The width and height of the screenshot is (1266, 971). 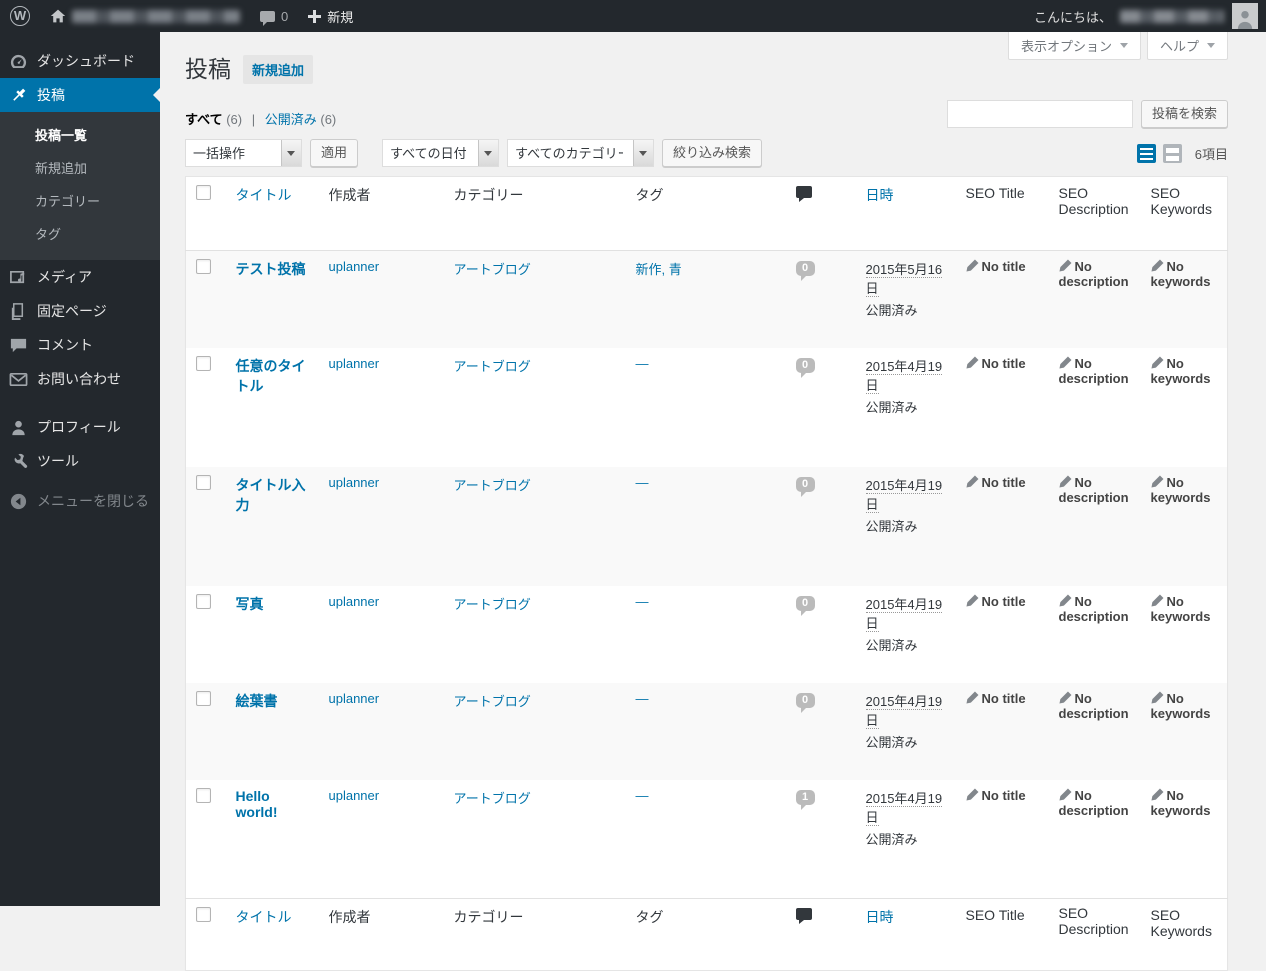 What do you see at coordinates (80, 379) in the screenshot?
I see `sidebar-item-contact: お問い合わせ` at bounding box center [80, 379].